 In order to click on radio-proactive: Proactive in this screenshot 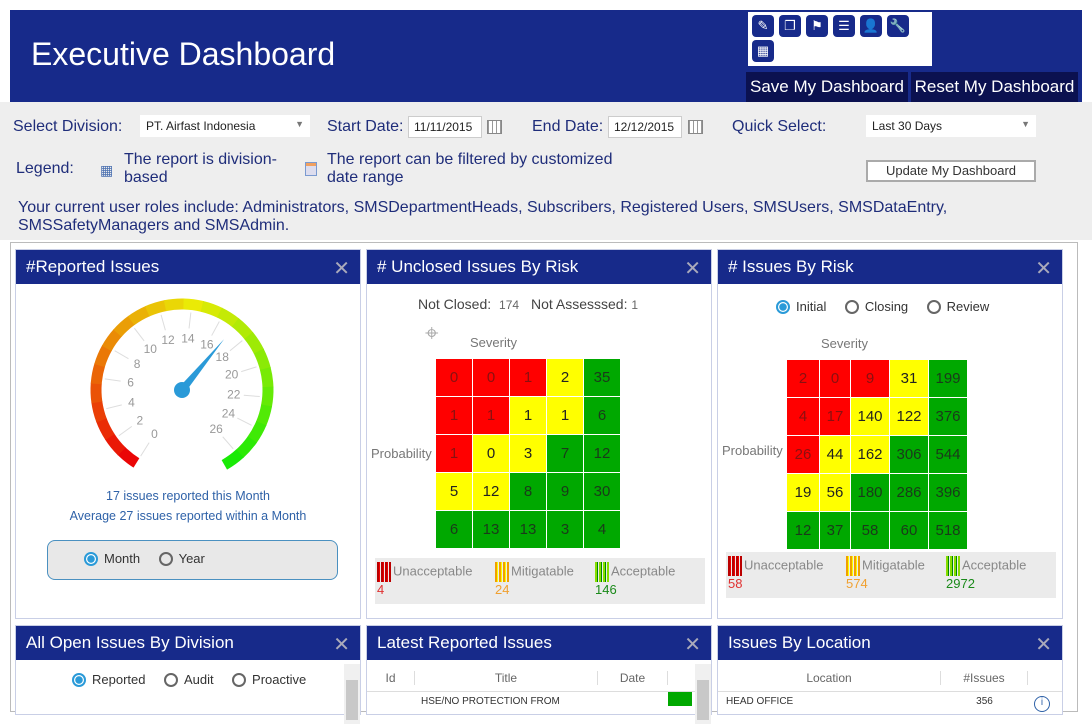, I will do `click(269, 679)`.